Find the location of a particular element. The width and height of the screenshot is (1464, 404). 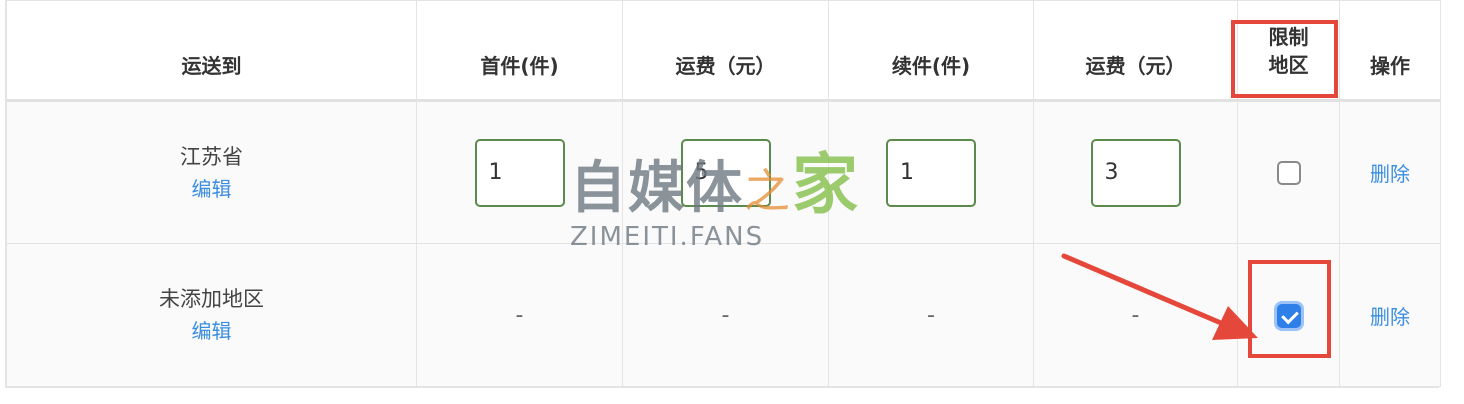

header-first-qty: 首件(件) is located at coordinates (519, 51).